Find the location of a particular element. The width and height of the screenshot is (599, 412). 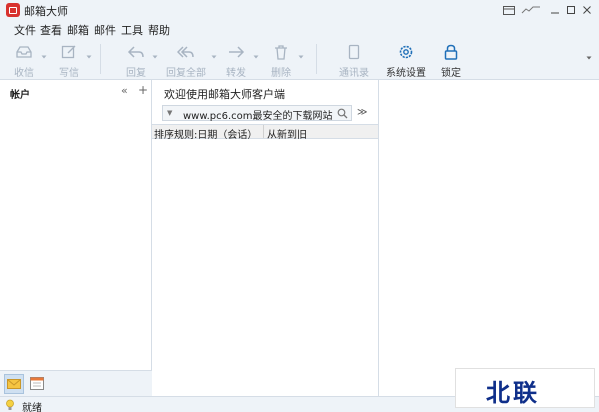

calendar-view-button is located at coordinates (38, 384).